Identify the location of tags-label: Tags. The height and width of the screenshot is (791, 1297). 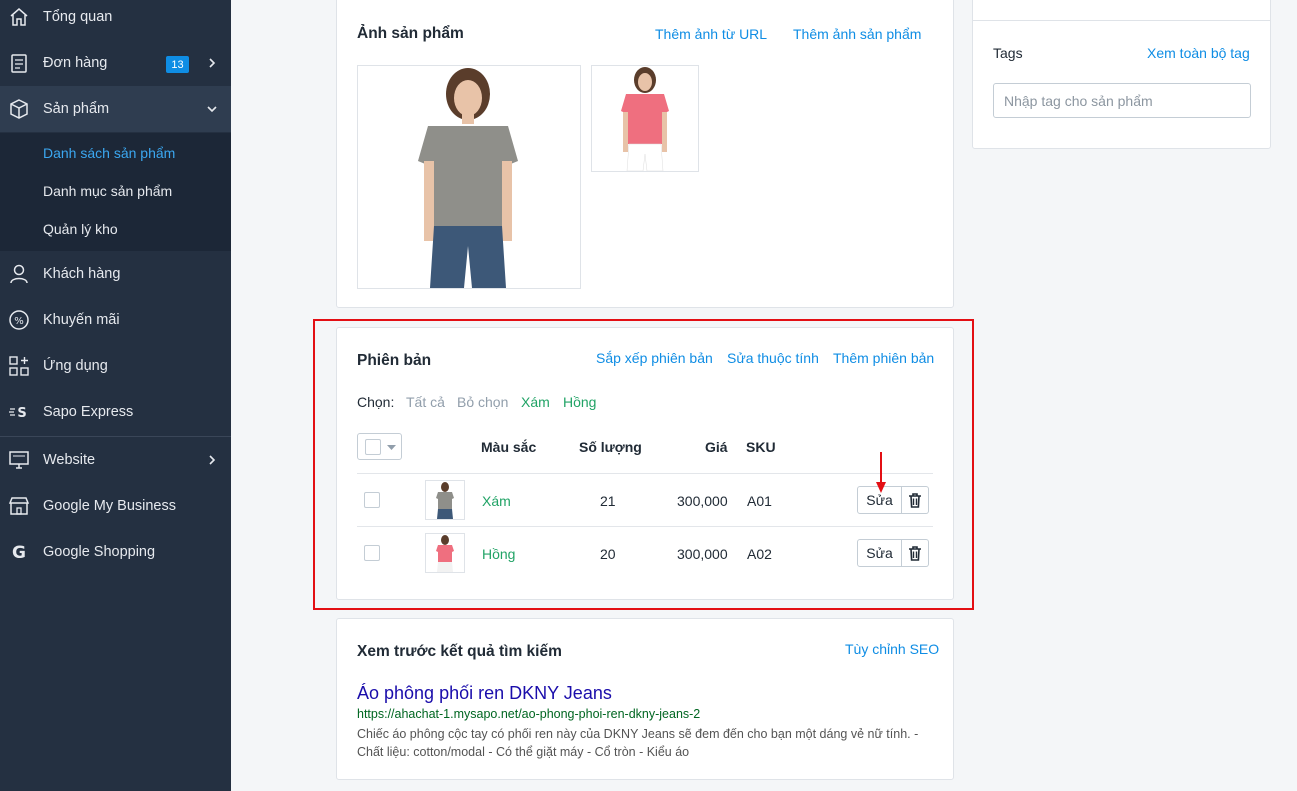
(1008, 53).